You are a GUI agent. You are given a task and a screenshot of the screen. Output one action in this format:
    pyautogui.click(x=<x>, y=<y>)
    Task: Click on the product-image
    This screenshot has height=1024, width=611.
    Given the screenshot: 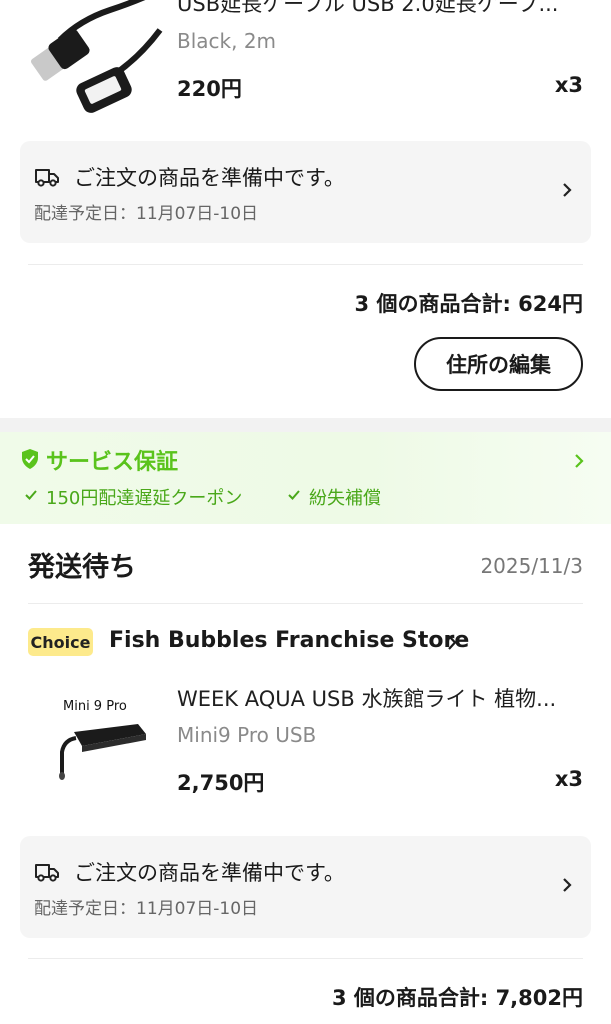 What is the action you would take?
    pyautogui.click(x=95, y=60)
    